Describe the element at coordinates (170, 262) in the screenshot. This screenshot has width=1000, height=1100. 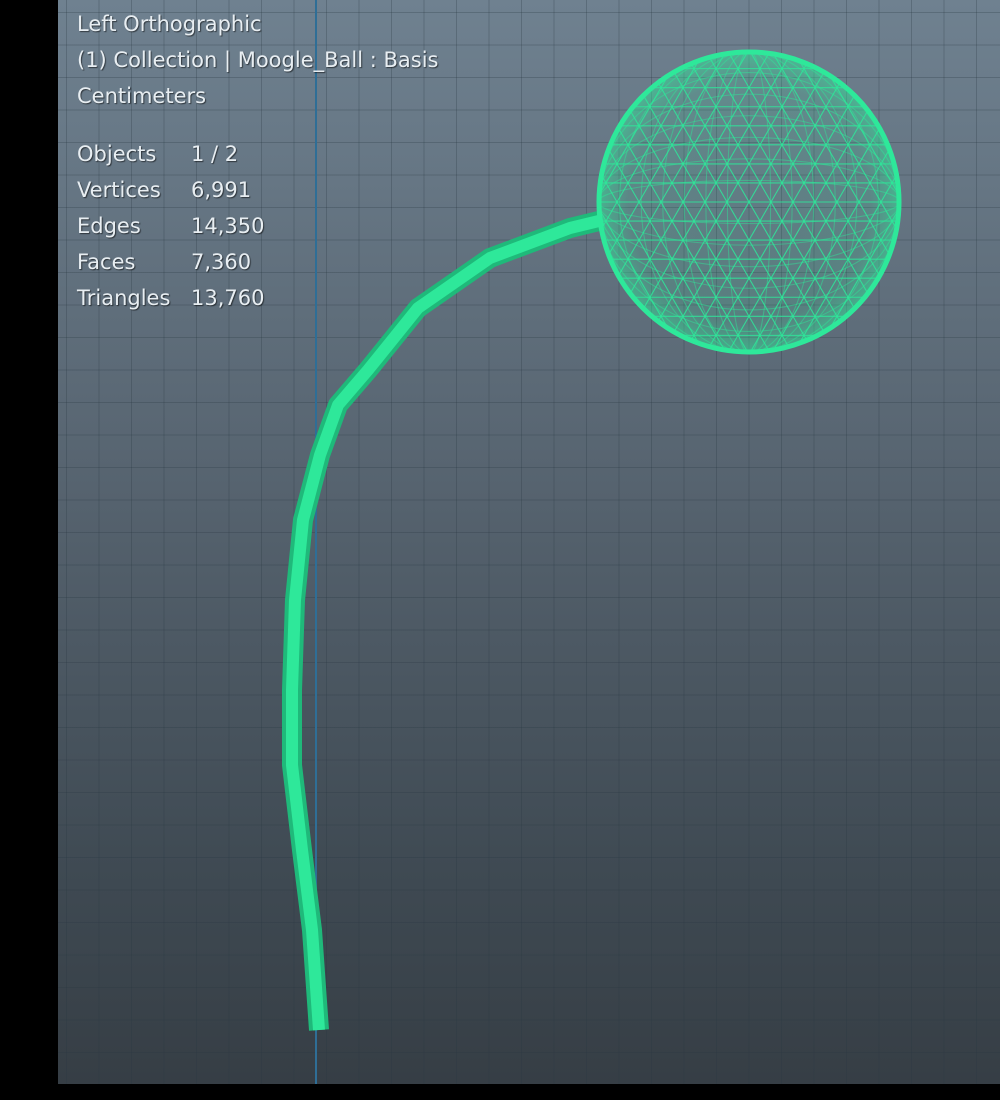
I see `stat-row-faces: Faces 7,360` at that location.